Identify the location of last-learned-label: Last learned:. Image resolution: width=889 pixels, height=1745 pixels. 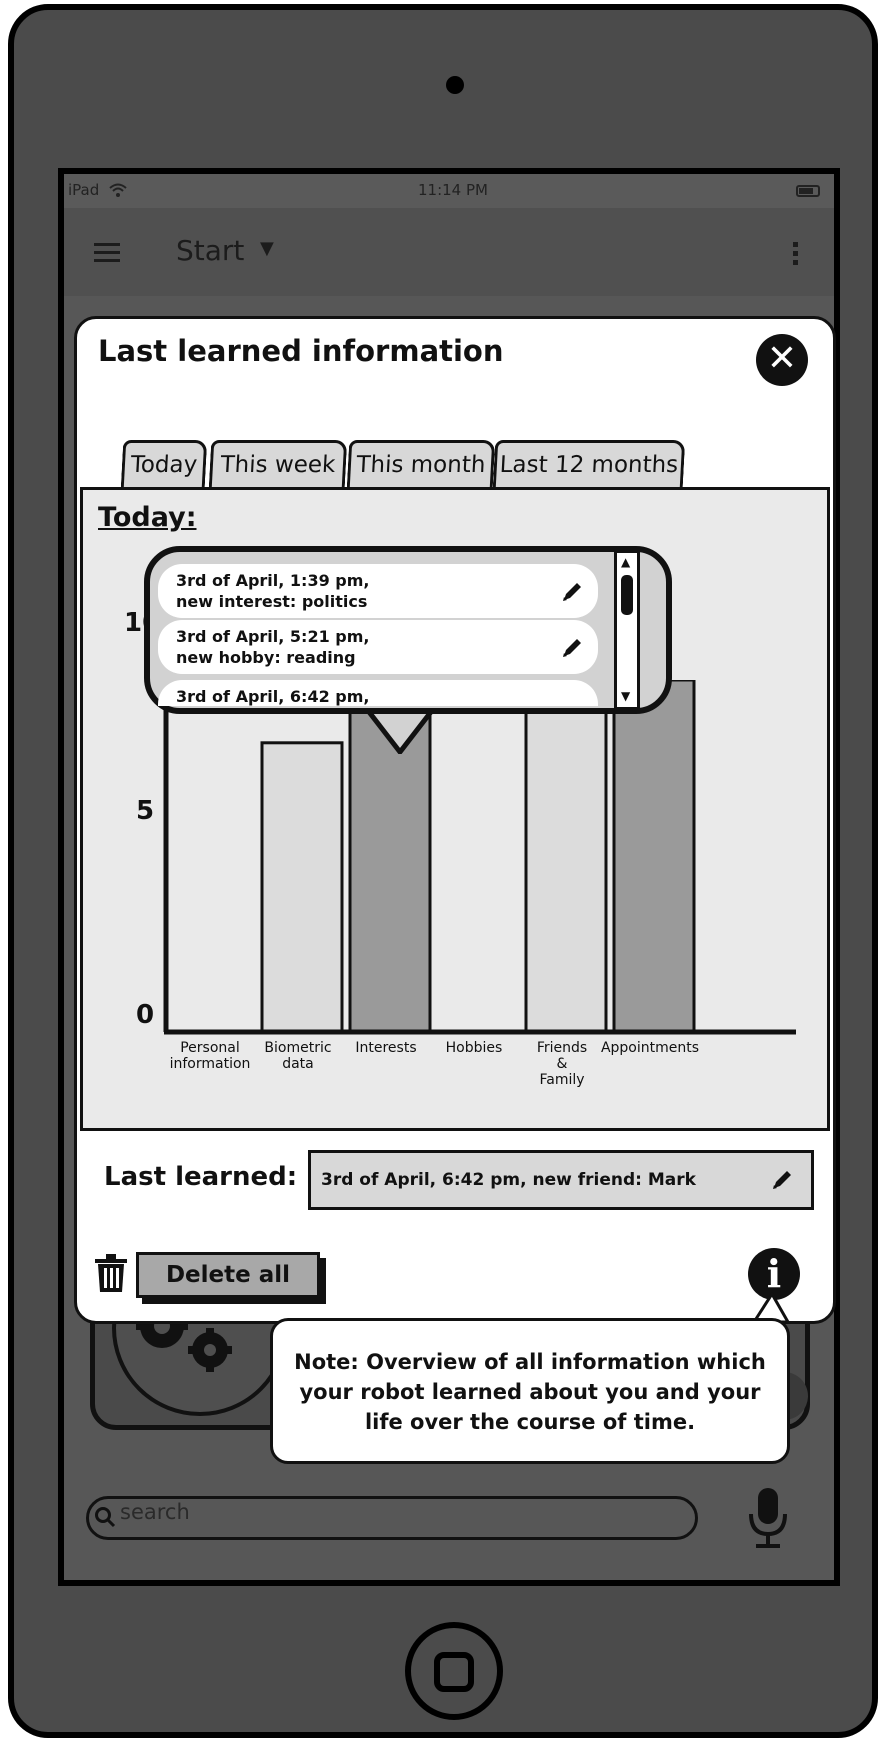
(201, 1177).